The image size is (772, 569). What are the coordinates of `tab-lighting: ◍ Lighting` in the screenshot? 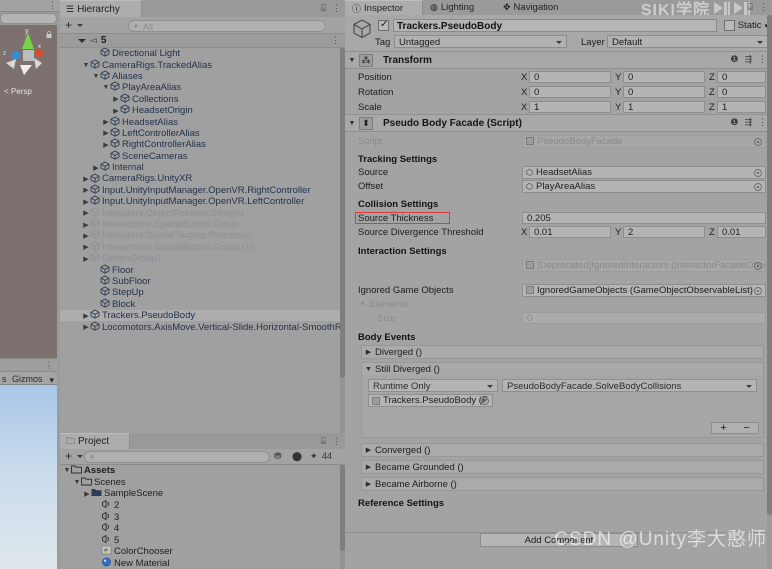 It's located at (459, 7).